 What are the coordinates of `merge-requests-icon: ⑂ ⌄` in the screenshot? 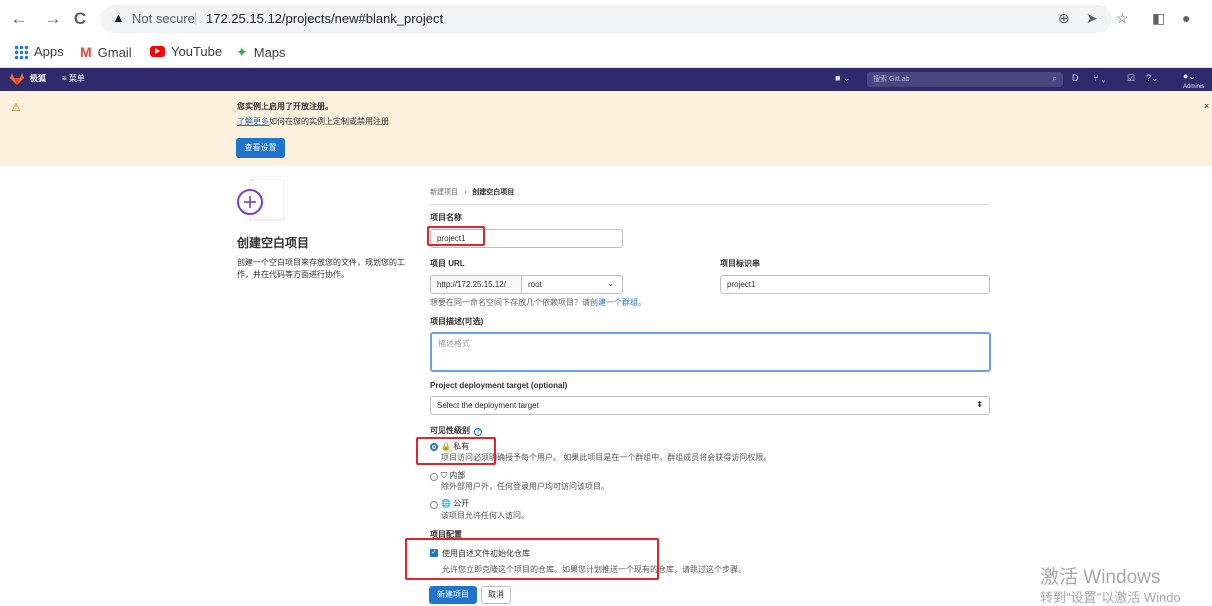 It's located at (1099, 78).